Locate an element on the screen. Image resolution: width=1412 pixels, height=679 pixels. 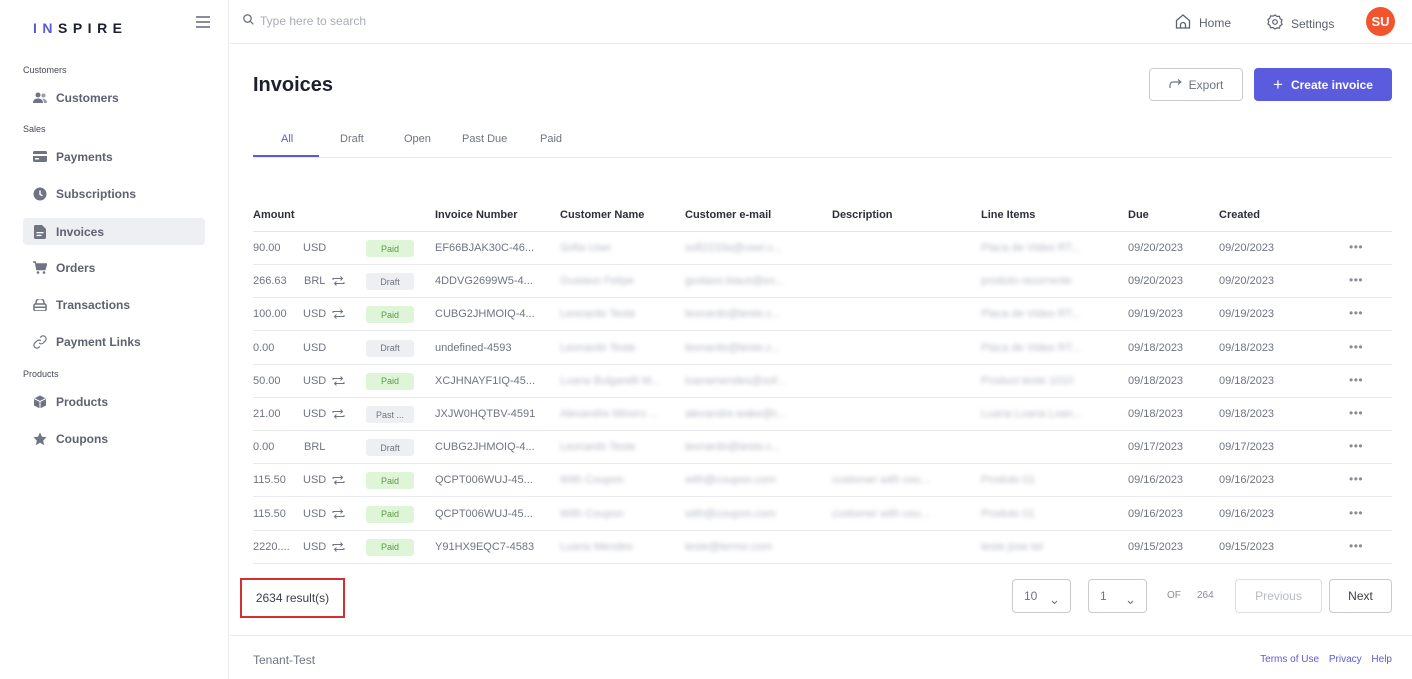
sidebar-item-orders: Orders is located at coordinates (114, 267).